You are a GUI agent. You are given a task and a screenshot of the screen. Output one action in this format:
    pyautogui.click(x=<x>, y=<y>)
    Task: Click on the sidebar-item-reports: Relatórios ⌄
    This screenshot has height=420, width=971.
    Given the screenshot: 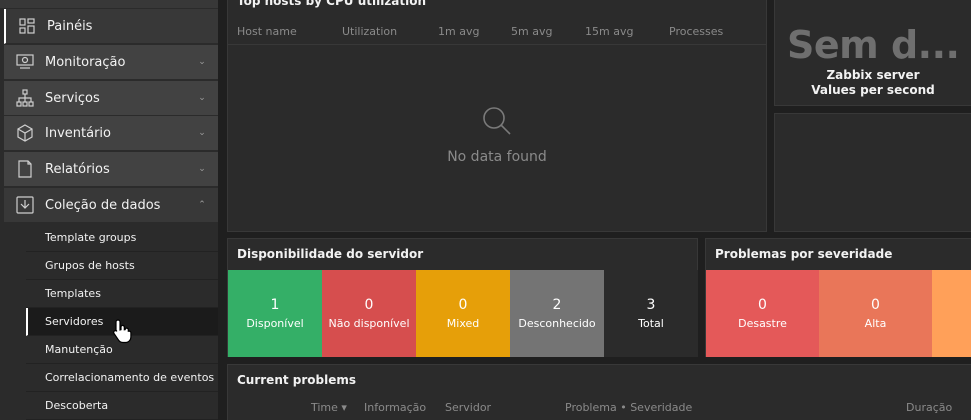 What is the action you would take?
    pyautogui.click(x=111, y=169)
    